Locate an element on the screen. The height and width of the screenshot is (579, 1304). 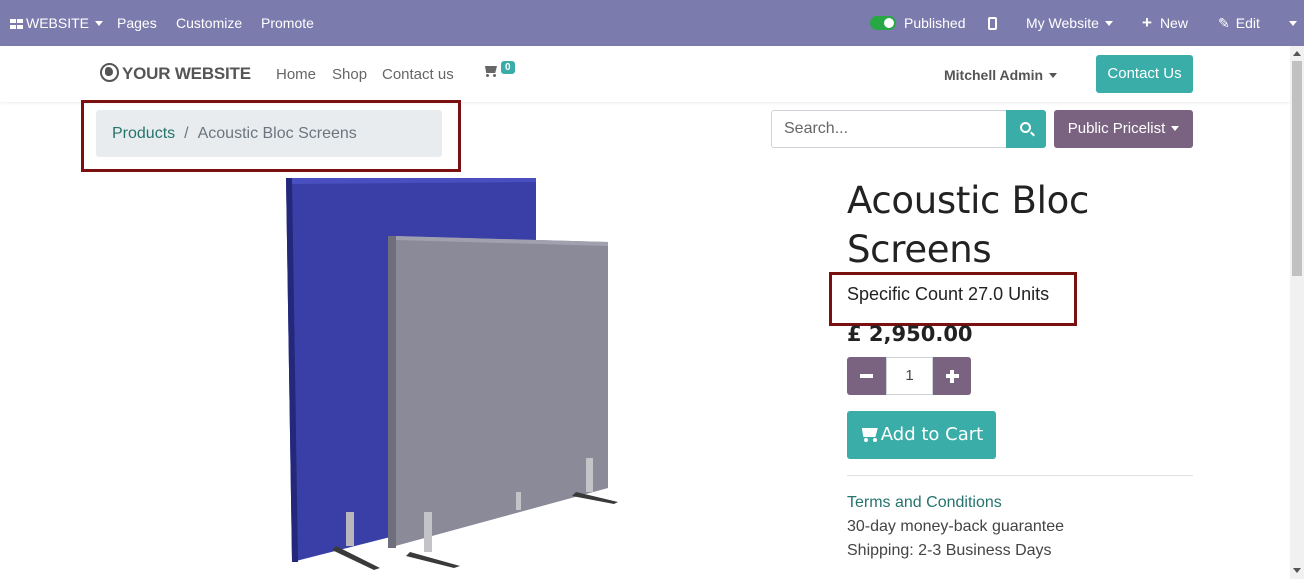
specific-count-highlight-box is located at coordinates (953, 299).